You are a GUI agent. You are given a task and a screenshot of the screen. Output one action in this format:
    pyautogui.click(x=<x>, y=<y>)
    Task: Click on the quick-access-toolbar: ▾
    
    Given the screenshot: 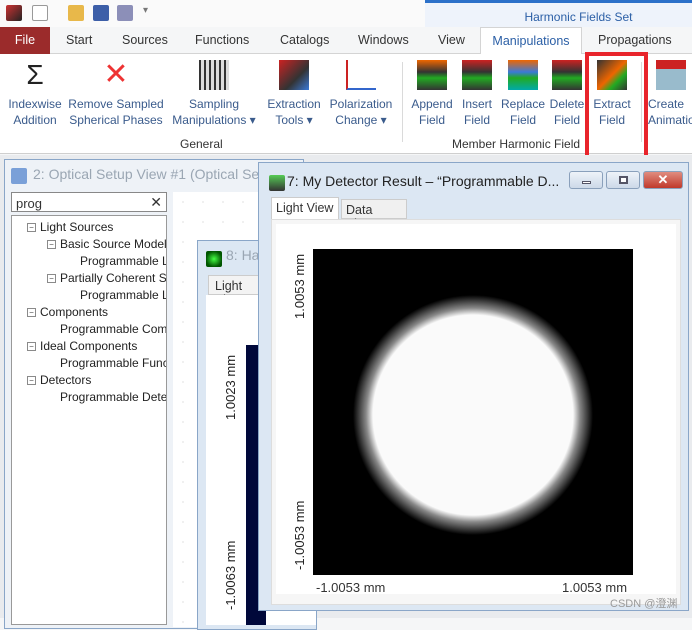 What is the action you would take?
    pyautogui.click(x=212, y=13)
    